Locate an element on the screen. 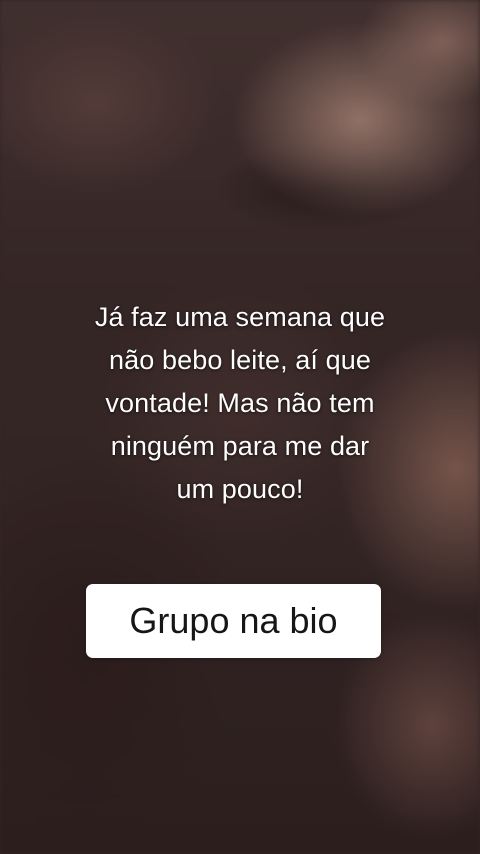  caption-line: um pouco! is located at coordinates (240, 489).